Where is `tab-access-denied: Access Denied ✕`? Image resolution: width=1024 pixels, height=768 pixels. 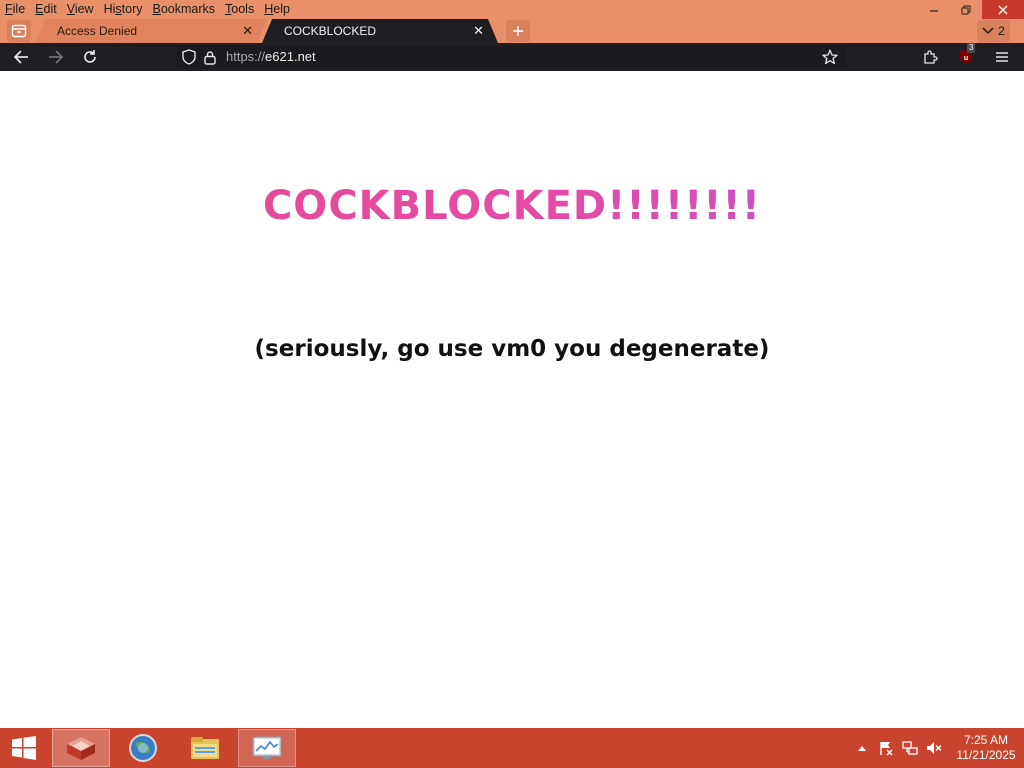 tab-access-denied: Access Denied ✕ is located at coordinates (151, 31).